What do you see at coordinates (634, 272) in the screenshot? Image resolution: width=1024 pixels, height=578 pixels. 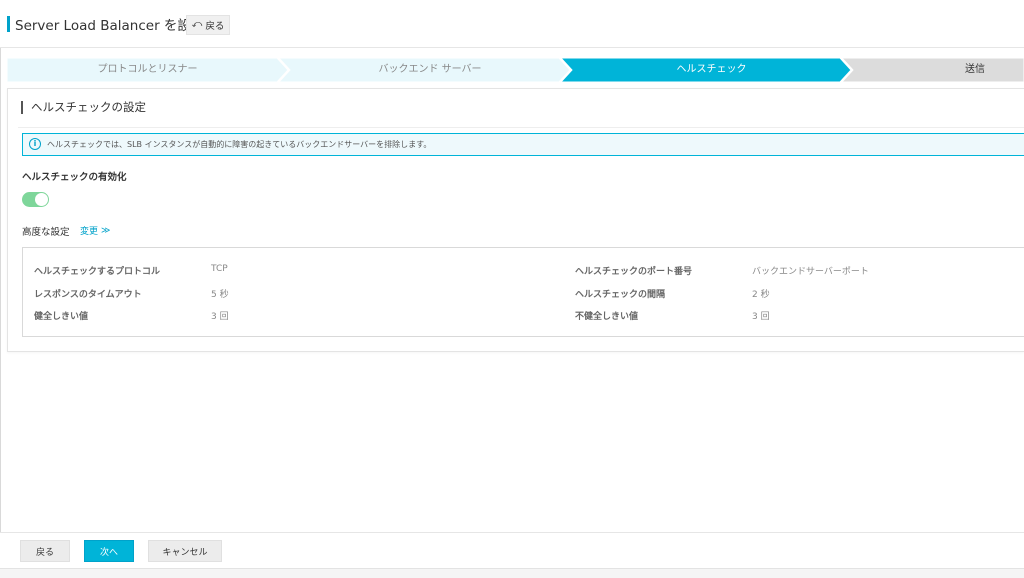 I see `setting-key-port: ヘルスチェックのポート番号` at bounding box center [634, 272].